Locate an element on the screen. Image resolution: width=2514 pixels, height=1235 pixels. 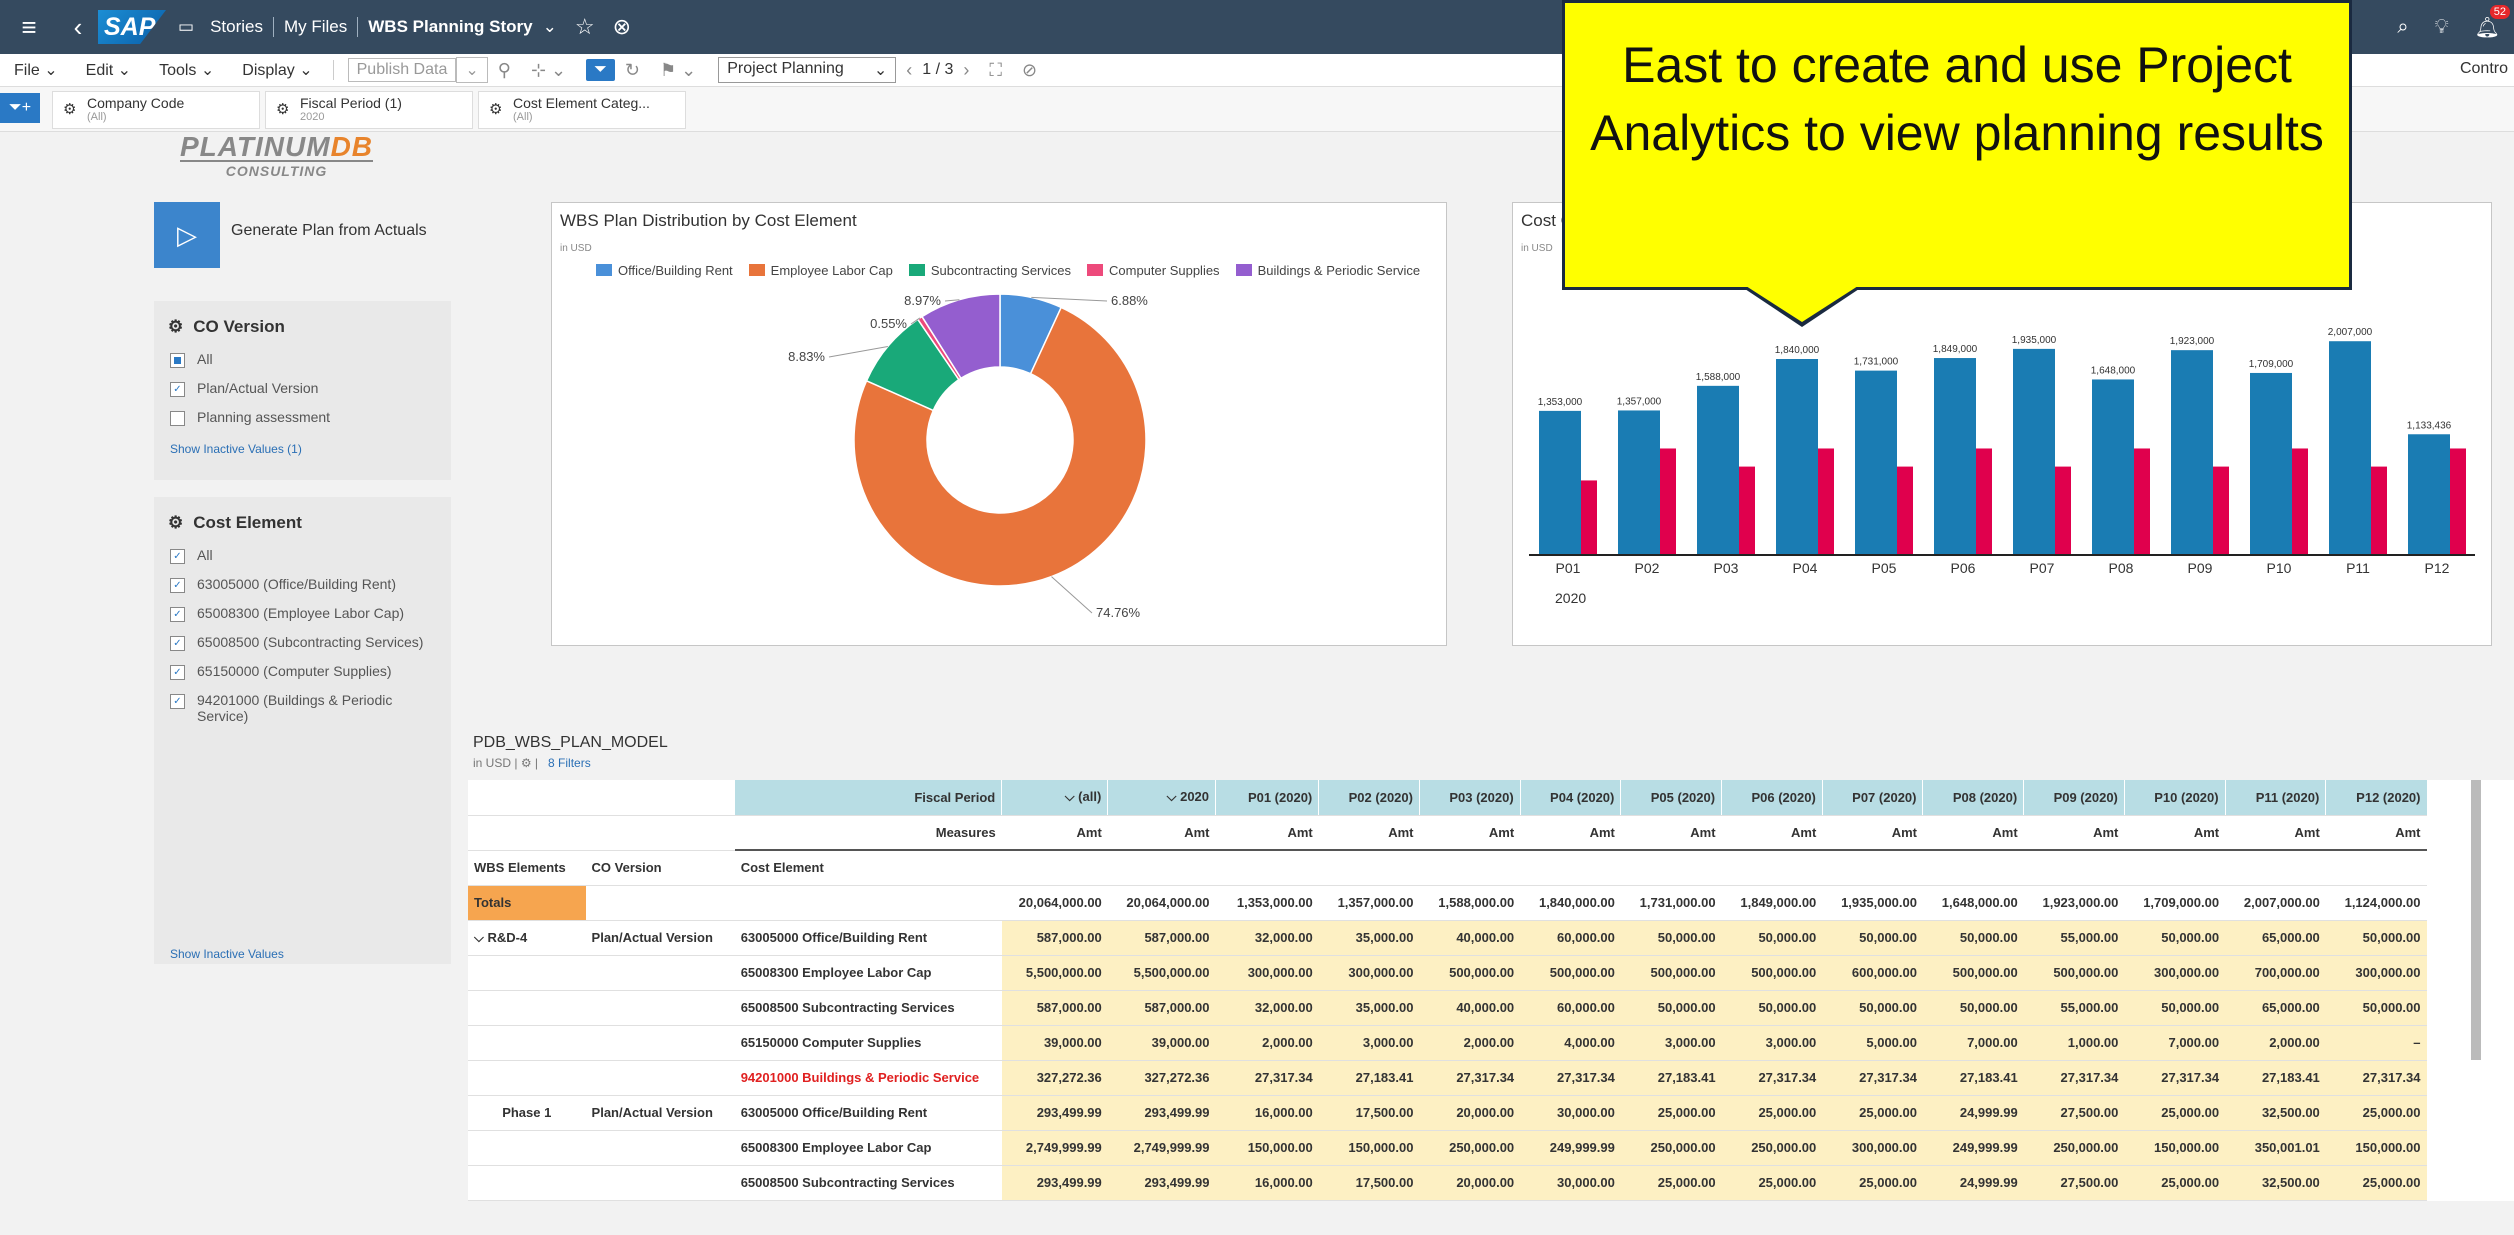
value-cell: 5,500,000.00 is located at coordinates (1054, 973).